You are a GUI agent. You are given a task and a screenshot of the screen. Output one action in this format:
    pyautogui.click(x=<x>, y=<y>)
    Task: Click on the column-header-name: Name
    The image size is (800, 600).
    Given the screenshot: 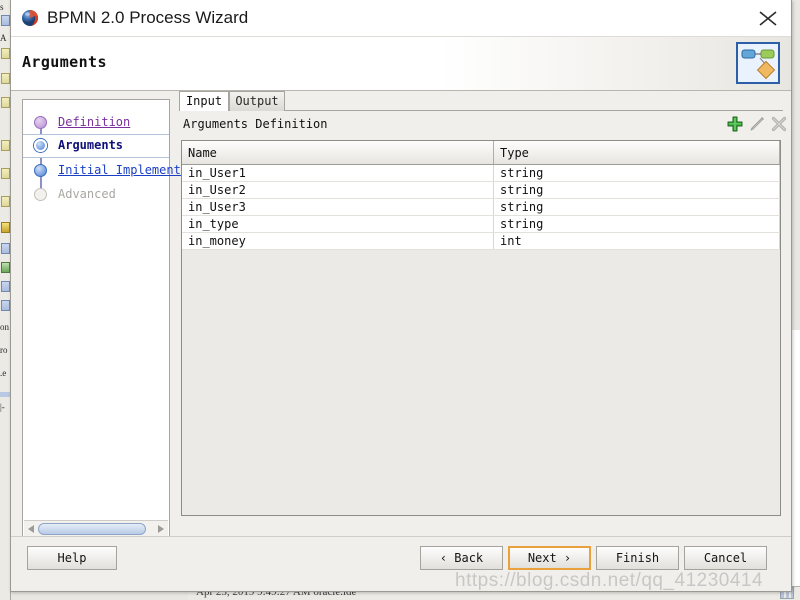 What is the action you would take?
    pyautogui.click(x=338, y=153)
    